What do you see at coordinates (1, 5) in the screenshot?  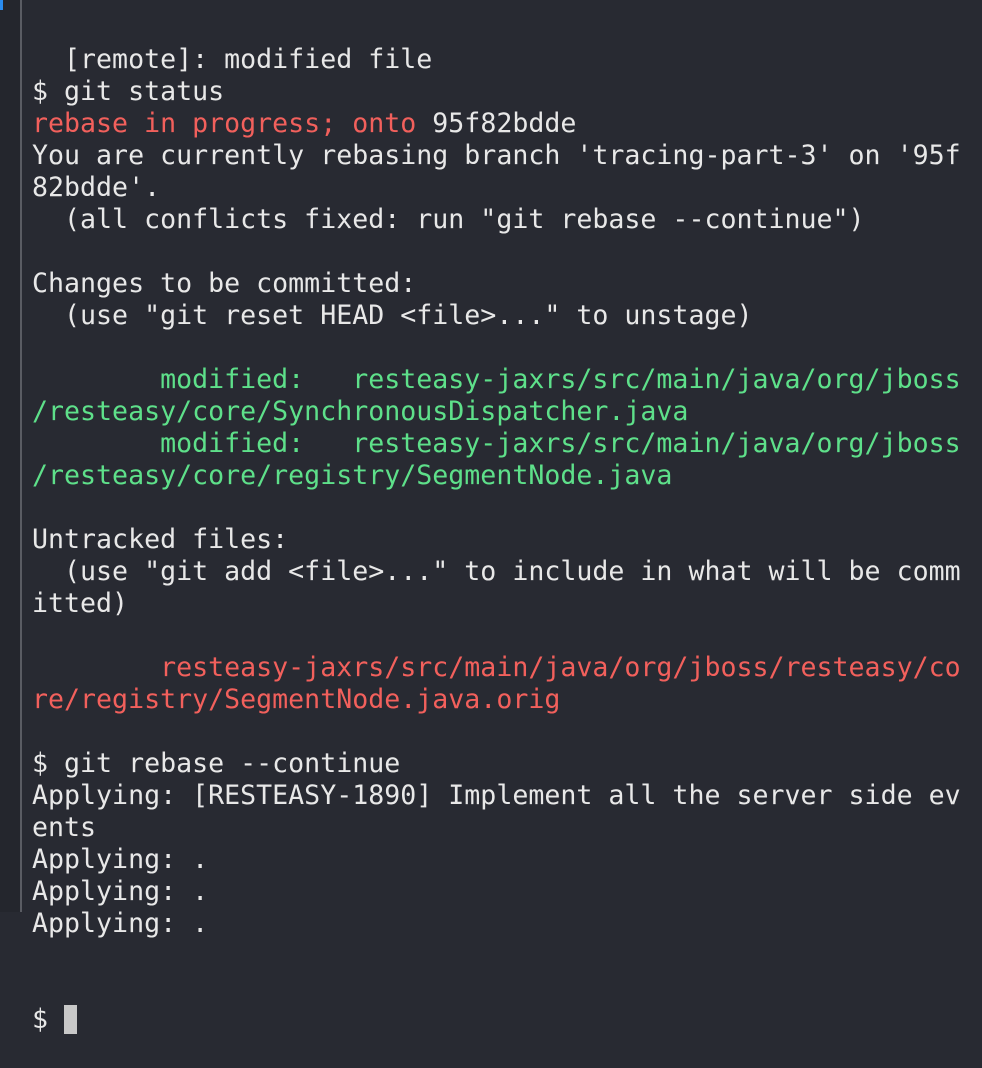 I see `active-pane-marker` at bounding box center [1, 5].